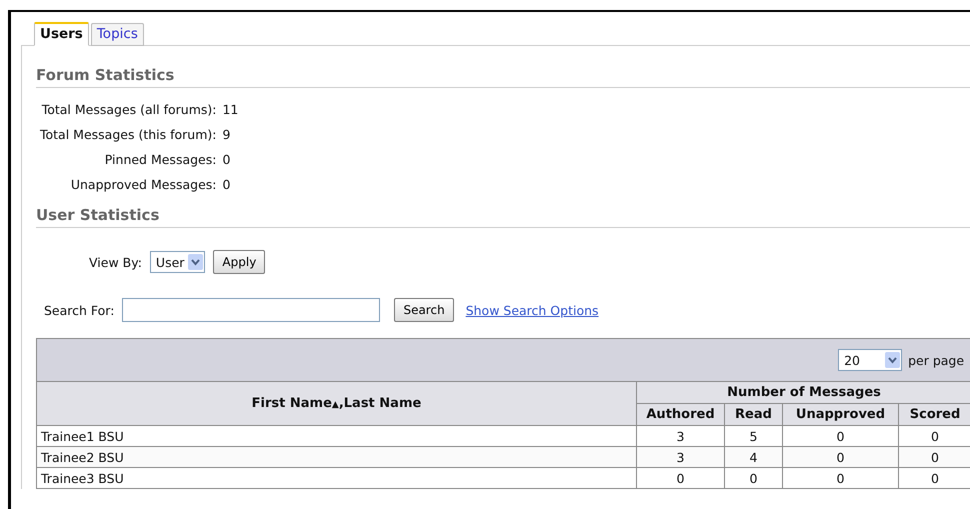 The image size is (970, 509). I want to click on view-by-select: User, so click(178, 262).